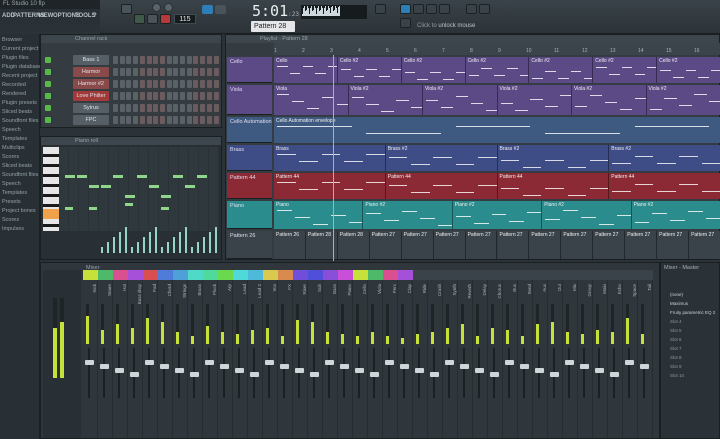  I want to click on mixer-strip: Tail, so click(645, 354).